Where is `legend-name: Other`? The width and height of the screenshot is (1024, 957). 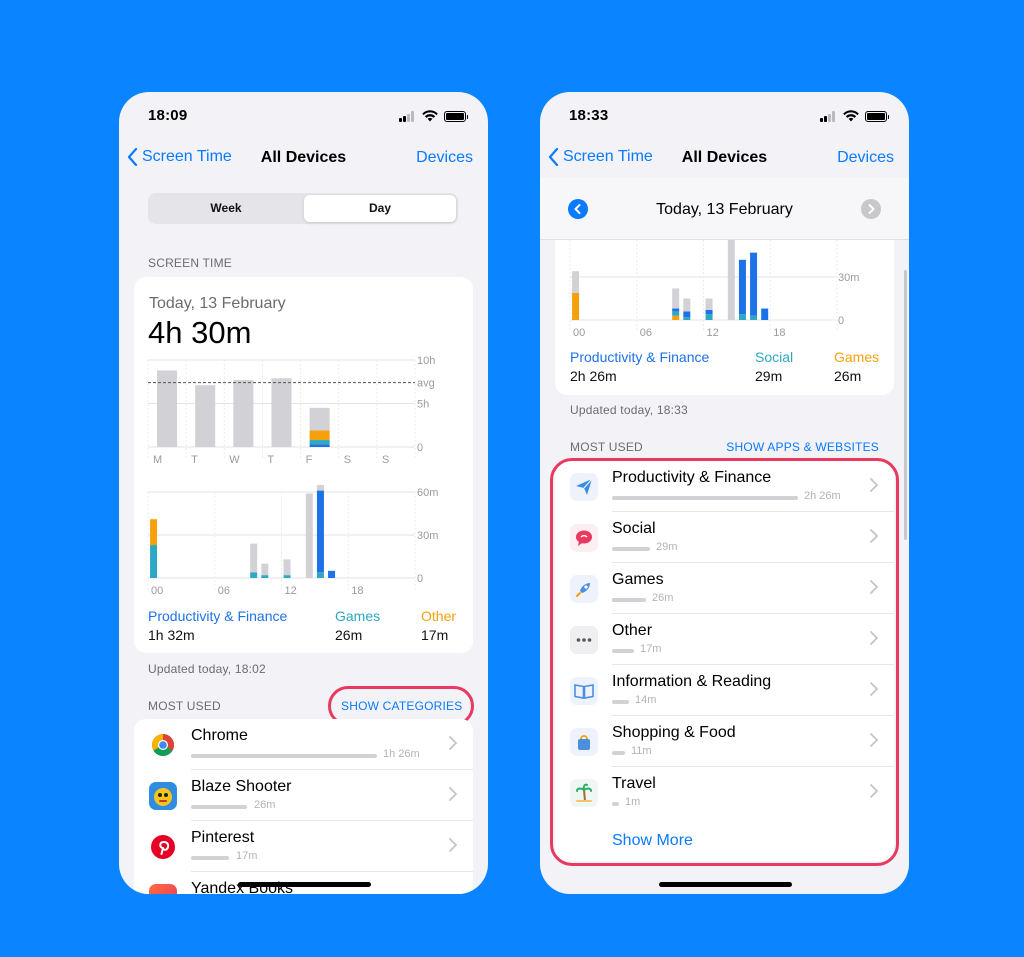
legend-name: Other is located at coordinates (439, 616).